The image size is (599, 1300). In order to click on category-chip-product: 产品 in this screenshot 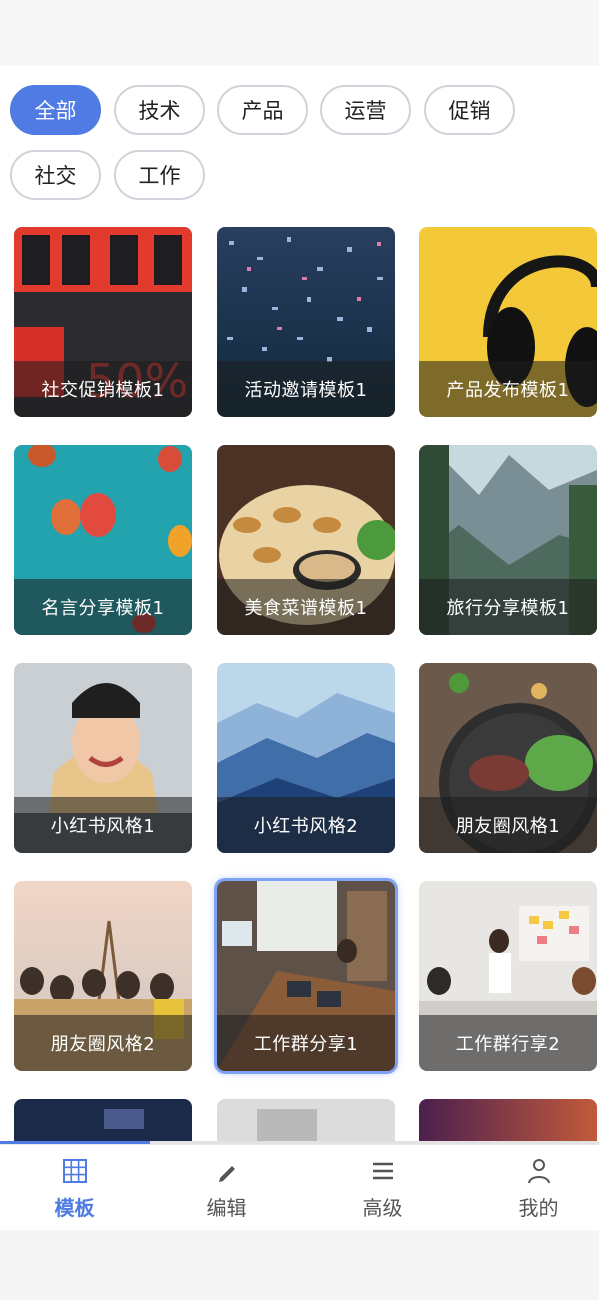, I will do `click(262, 110)`.